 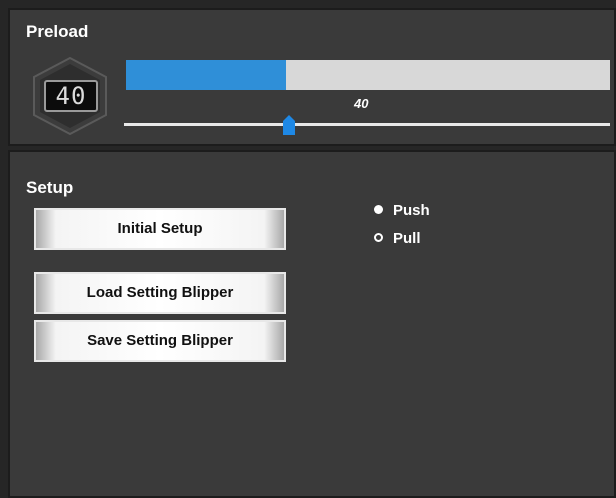 What do you see at coordinates (367, 124) in the screenshot?
I see `preload-slider-track` at bounding box center [367, 124].